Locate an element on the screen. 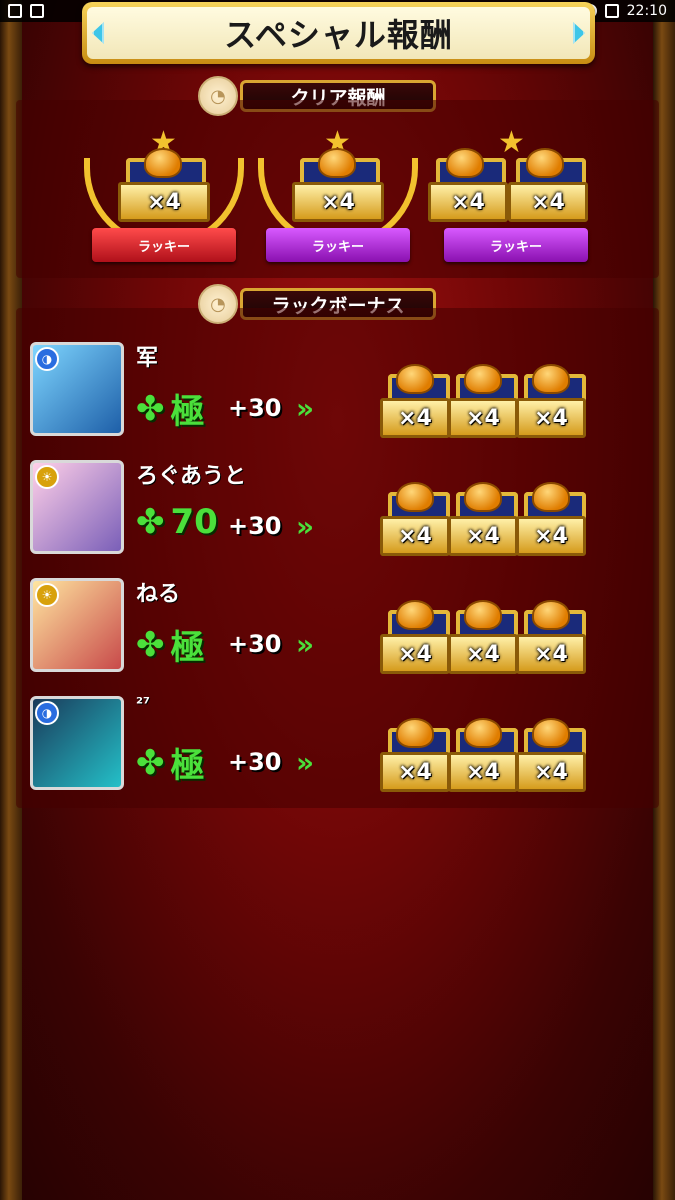 The image size is (675, 1200). luck-row: ☀ ろぐあうと ✤ 70 +30 » ×4 ×4 ×4 is located at coordinates (337, 508).